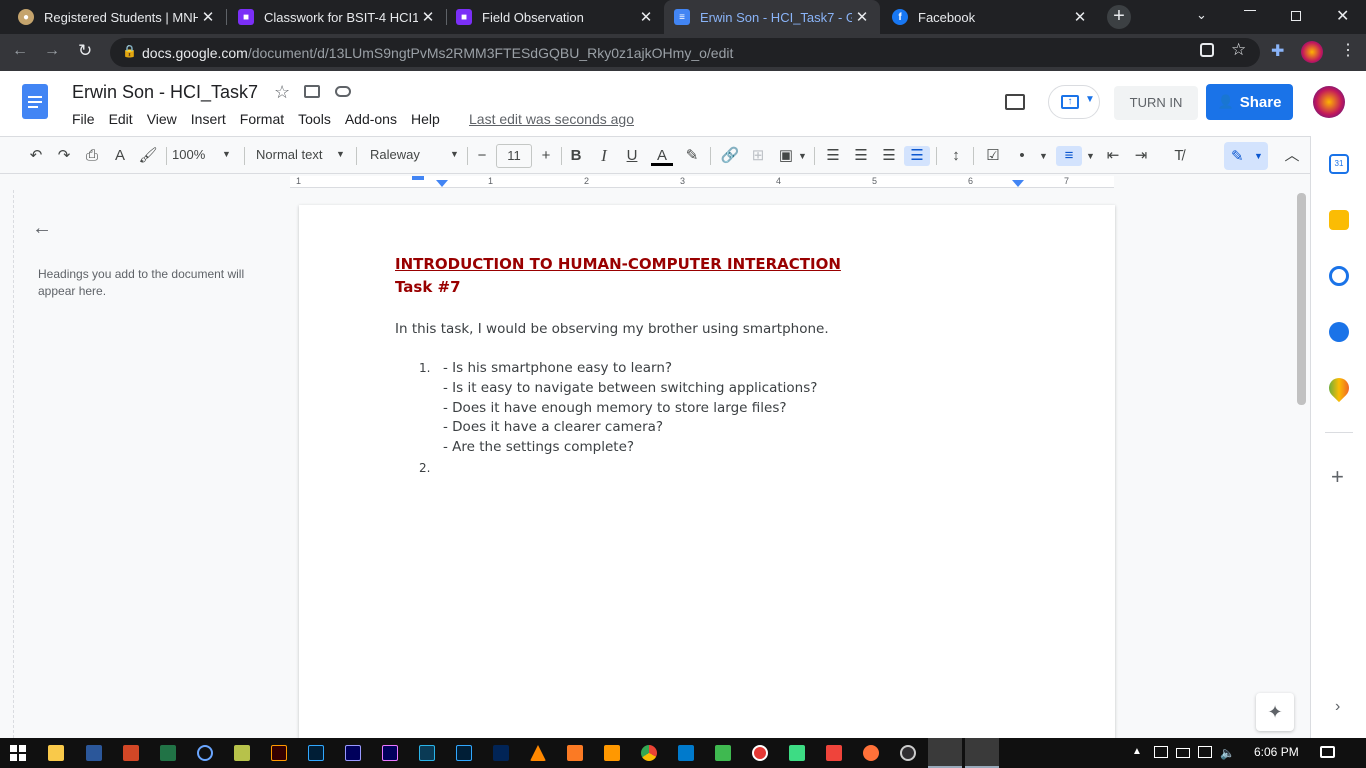 This screenshot has width=1366, height=768. Describe the element at coordinates (546, 156) in the screenshot. I see `increase-font-size-button: +` at that location.